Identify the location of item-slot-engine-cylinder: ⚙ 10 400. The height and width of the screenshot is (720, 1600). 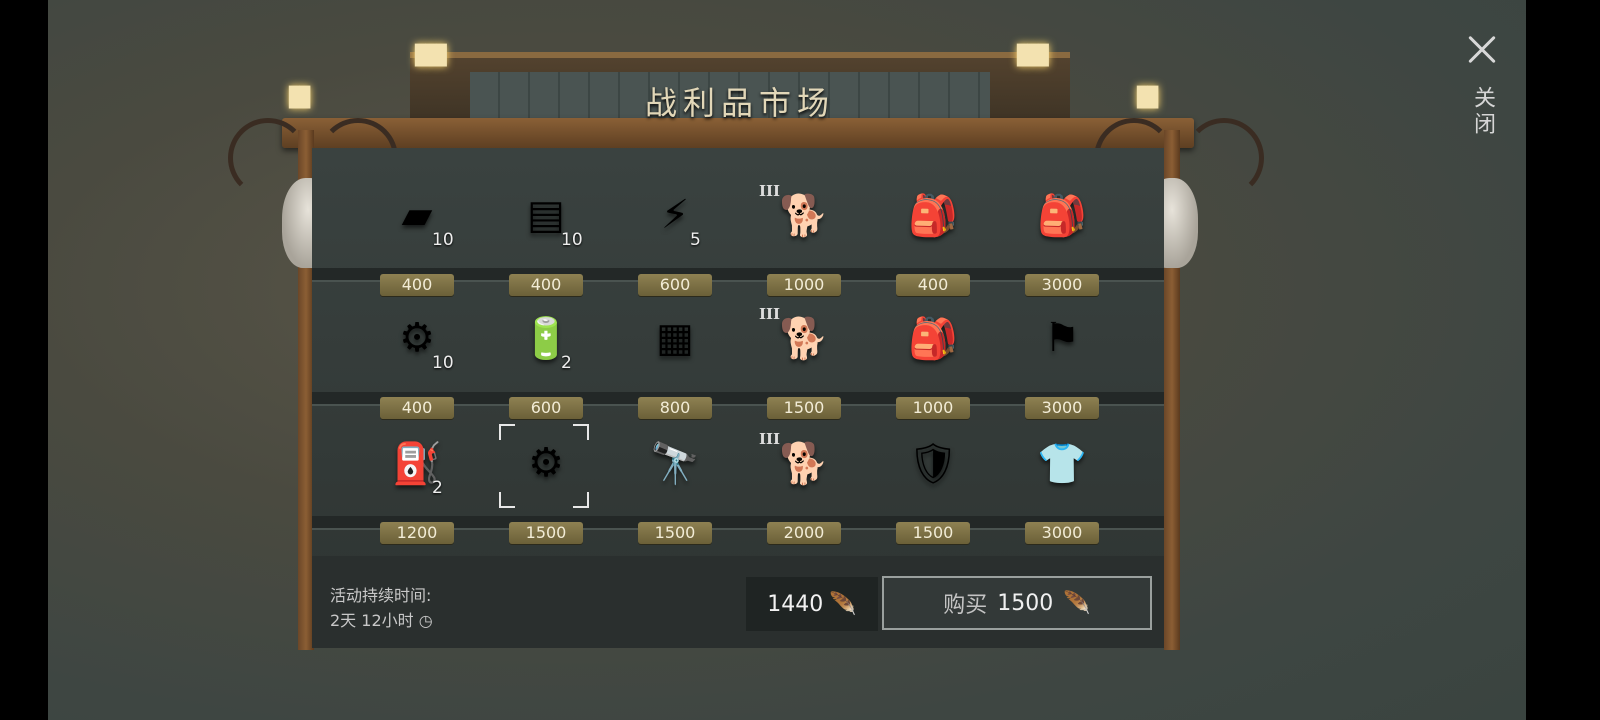
(417, 367).